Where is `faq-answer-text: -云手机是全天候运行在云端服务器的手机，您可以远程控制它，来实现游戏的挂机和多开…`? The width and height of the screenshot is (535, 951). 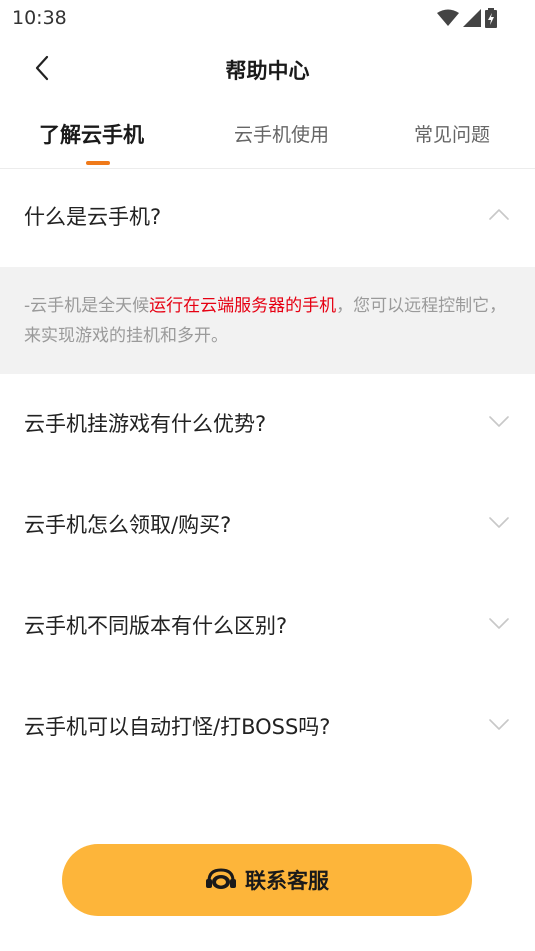
faq-answer-text: -云手机是全天候运行在云端服务器的手机，您可以远程控制它，来实现游戏的挂机和多开… is located at coordinates (267, 321).